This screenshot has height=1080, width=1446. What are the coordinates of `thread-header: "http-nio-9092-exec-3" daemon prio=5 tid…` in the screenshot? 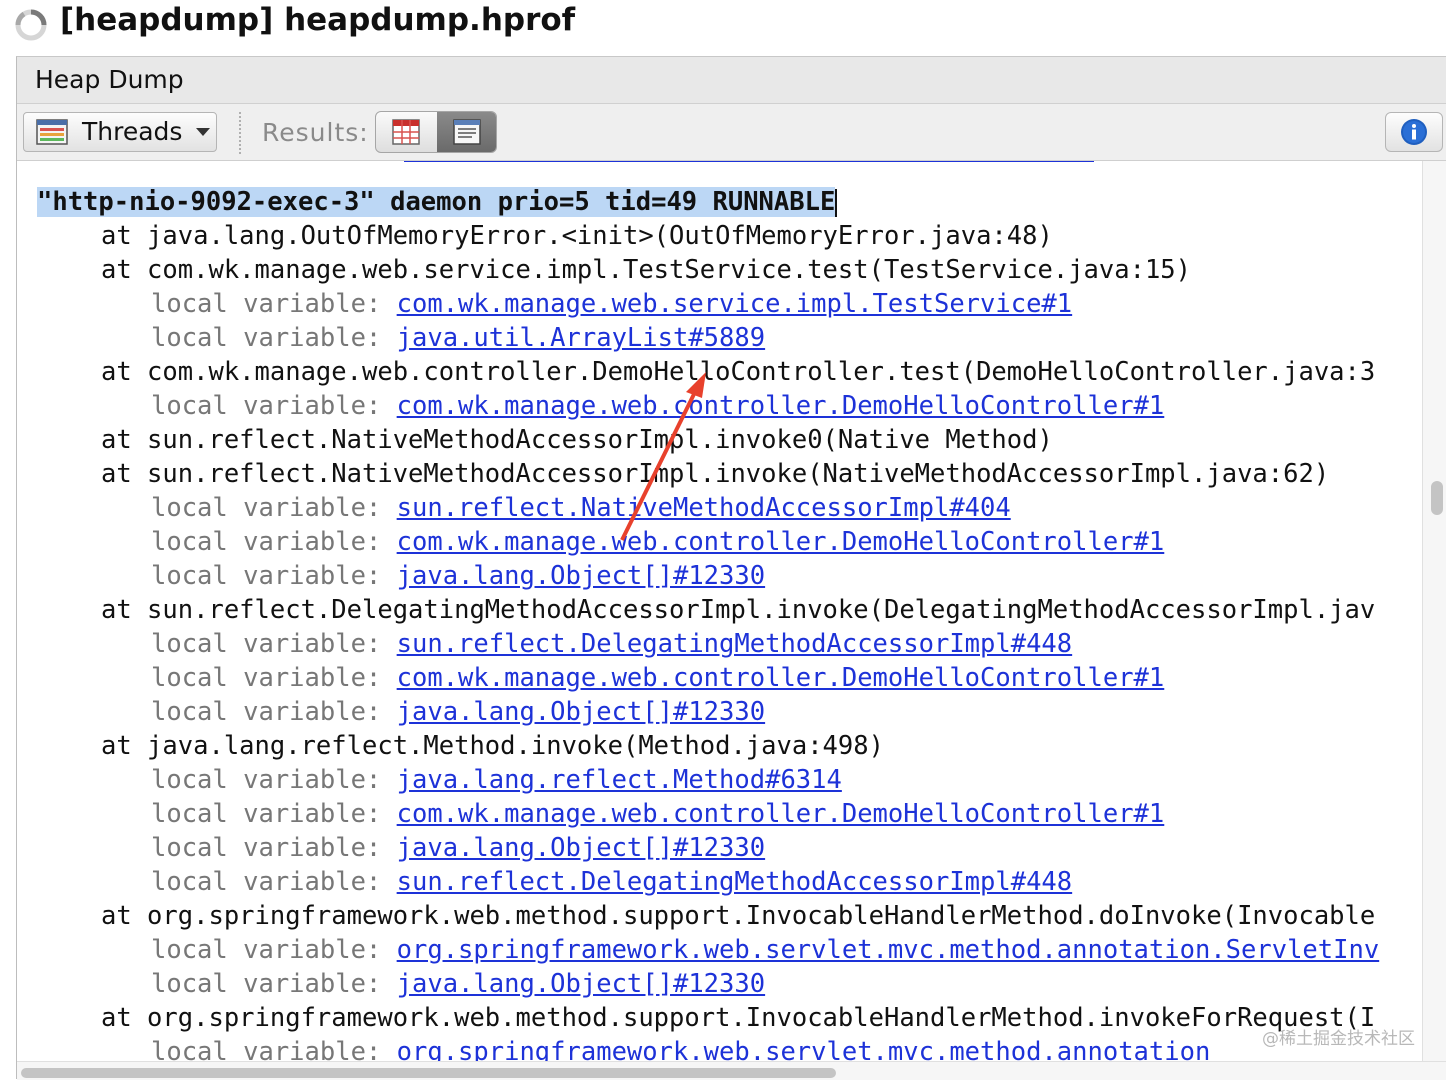 It's located at (708, 202).